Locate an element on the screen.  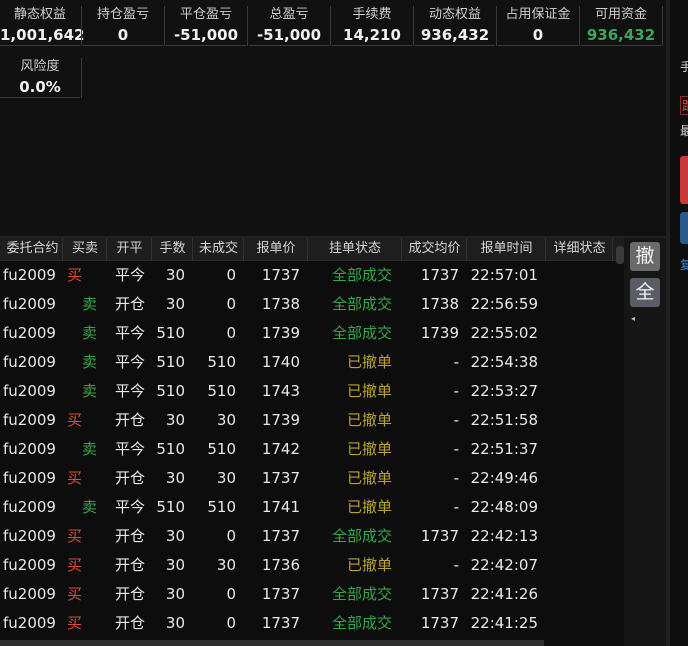
stat-separator is located at coordinates (81, 26).